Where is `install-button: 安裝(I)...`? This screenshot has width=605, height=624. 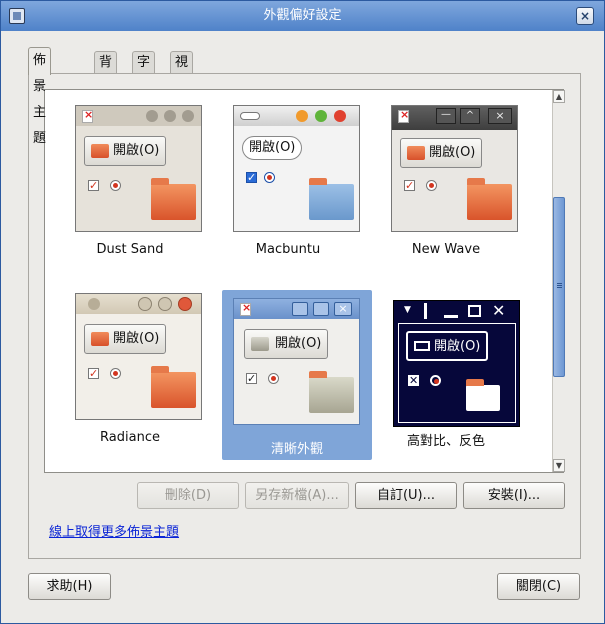
install-button: 安裝(I)... is located at coordinates (514, 495).